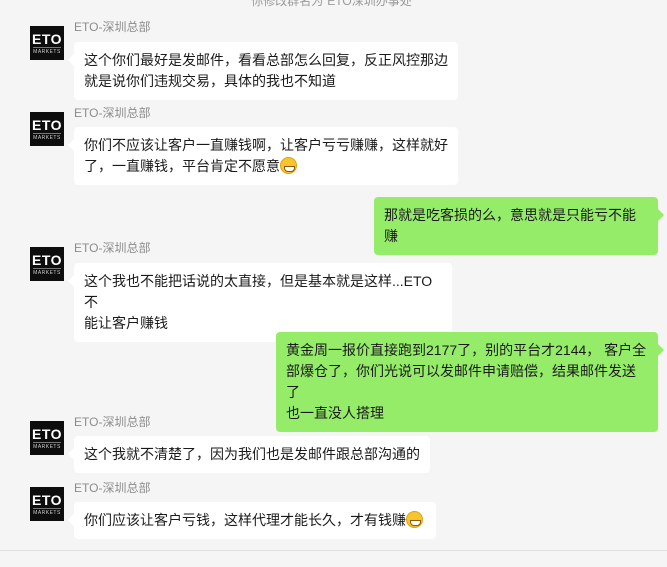  Describe the element at coordinates (252, 454) in the screenshot. I see `message-line: 这个我就不清楚了，因为我们也是发邮件跟总部沟通的` at that location.